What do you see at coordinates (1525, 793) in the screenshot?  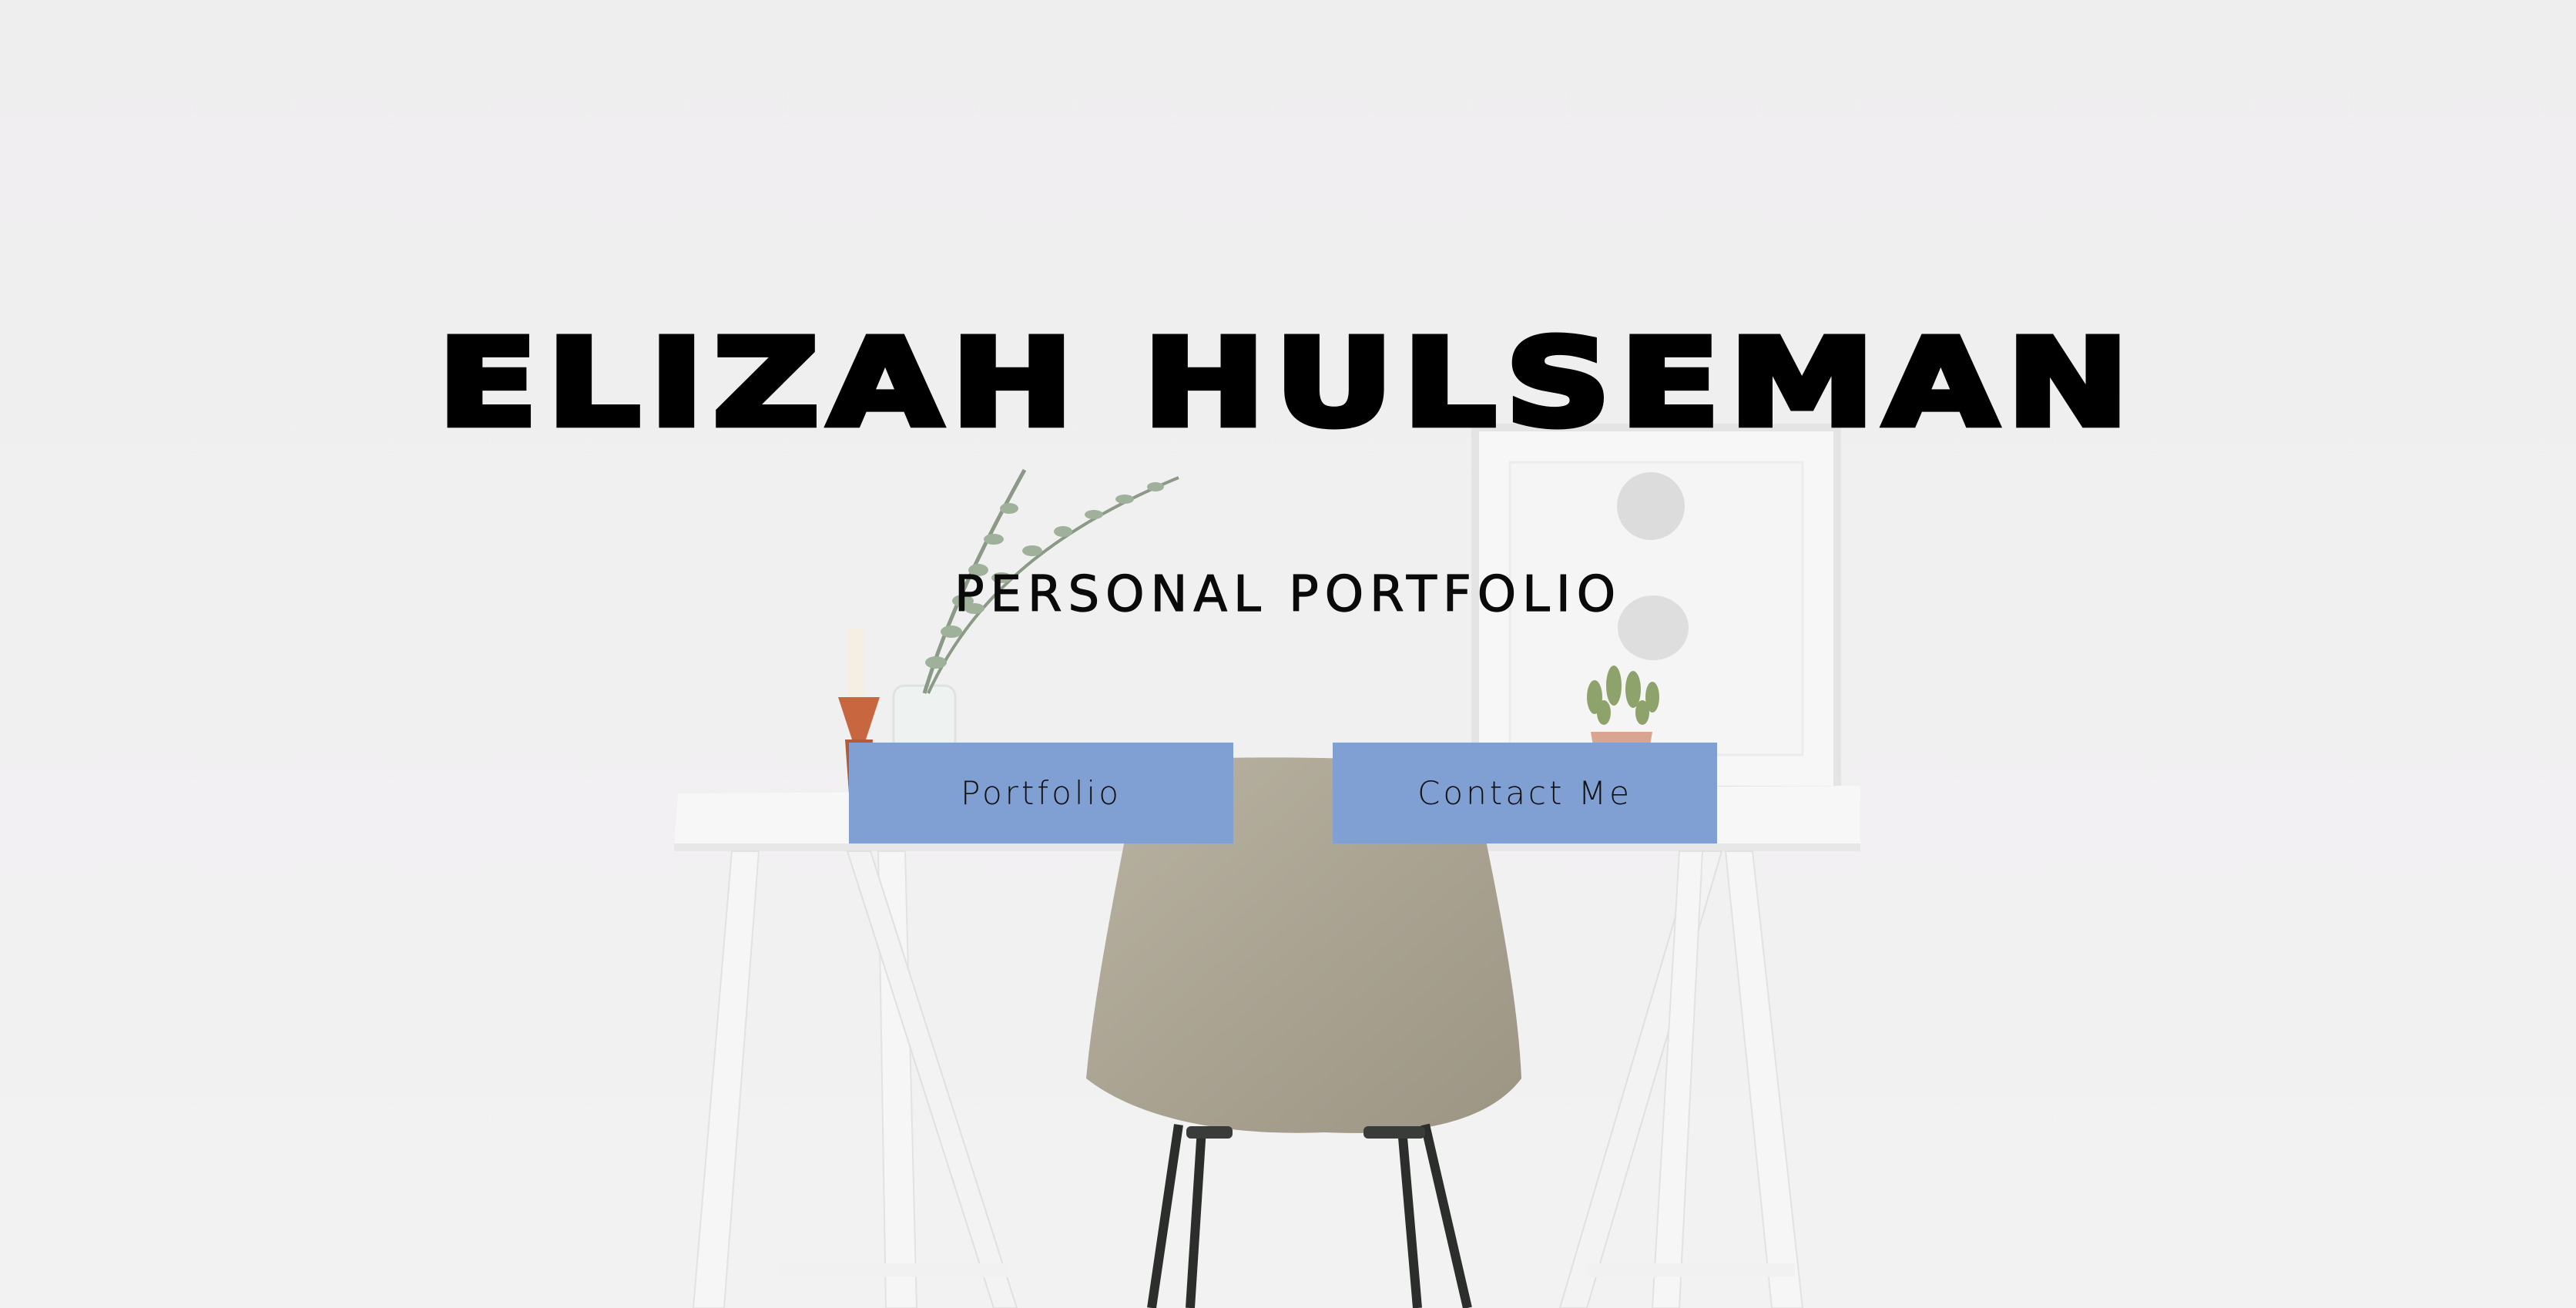 I see `contact-me-button: Contact Me` at bounding box center [1525, 793].